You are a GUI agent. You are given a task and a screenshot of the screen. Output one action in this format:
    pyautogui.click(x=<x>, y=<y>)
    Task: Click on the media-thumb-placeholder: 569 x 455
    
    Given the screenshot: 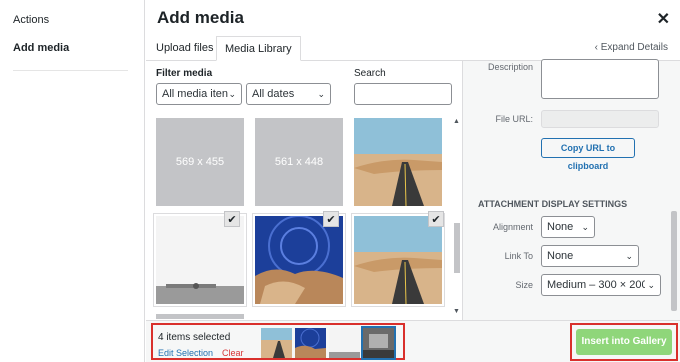 What is the action you would take?
    pyautogui.click(x=200, y=162)
    